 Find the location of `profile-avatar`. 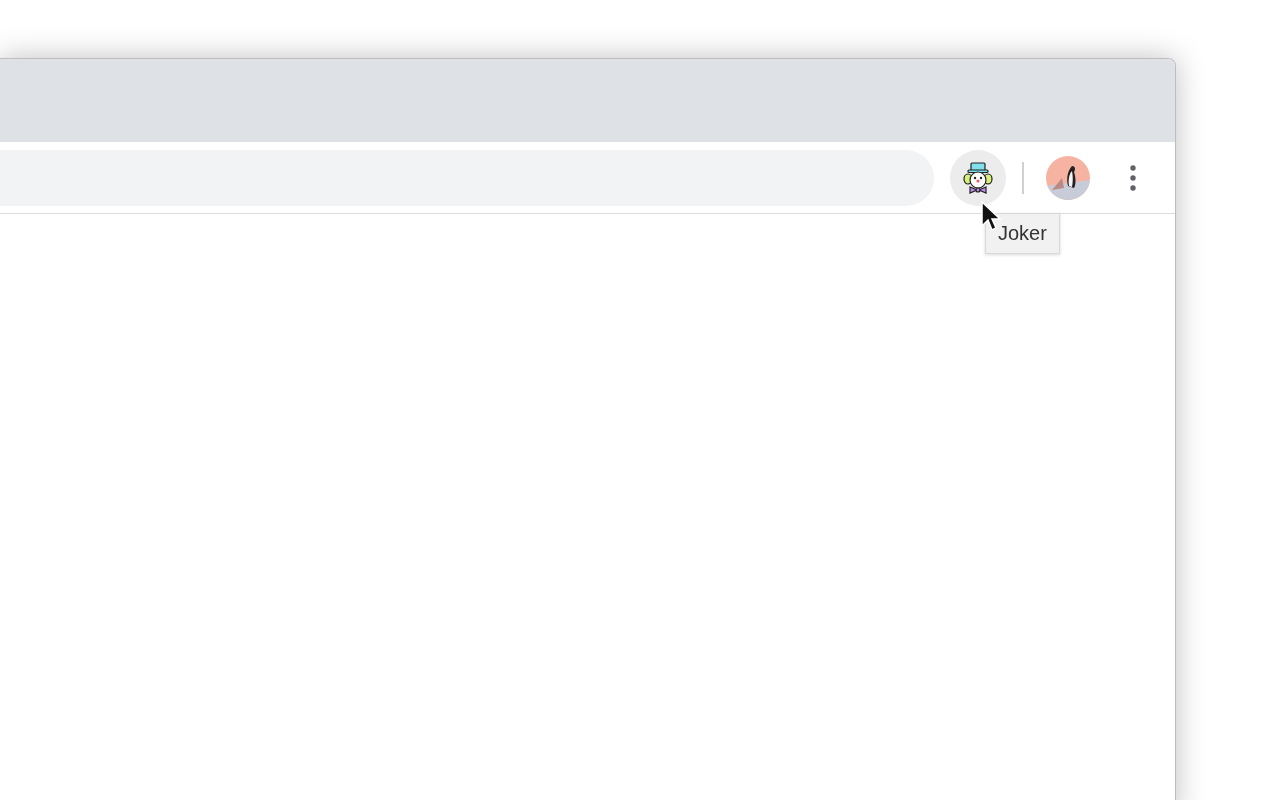

profile-avatar is located at coordinates (1068, 177).